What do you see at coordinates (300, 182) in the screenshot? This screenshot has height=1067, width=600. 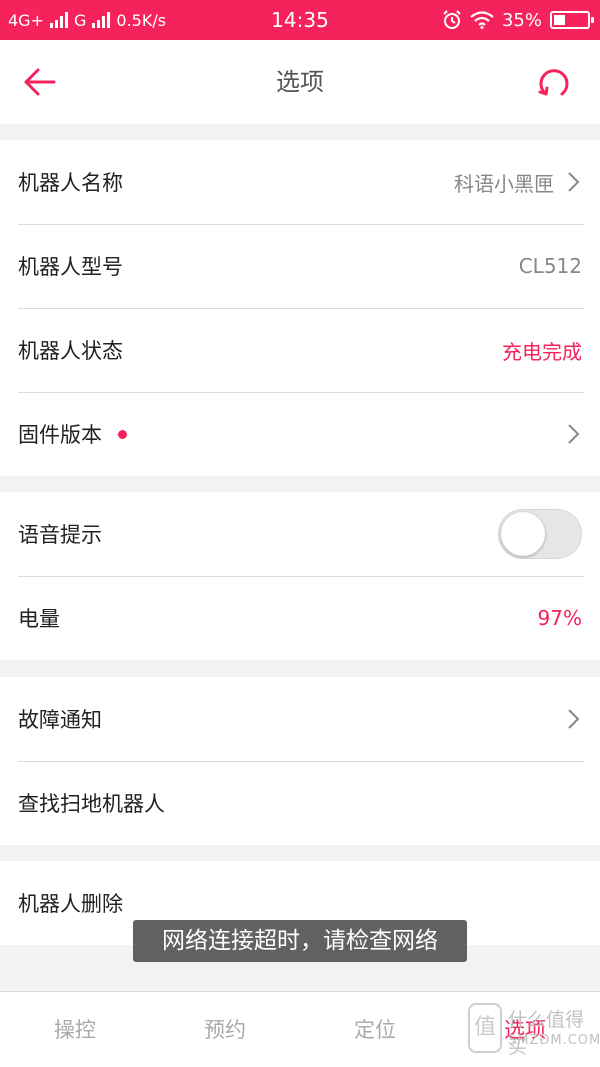 I see `robot-name-row: 机器人名称 科语小黑匣` at bounding box center [300, 182].